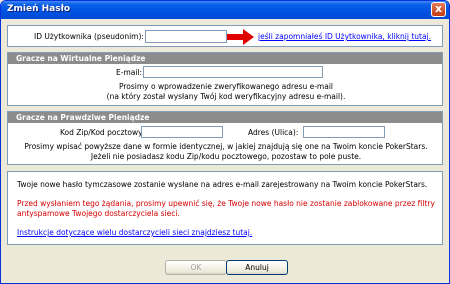 The height and width of the screenshot is (284, 450). I want to click on zip-label: Kod Zip/Kod pocztowy:, so click(102, 132).